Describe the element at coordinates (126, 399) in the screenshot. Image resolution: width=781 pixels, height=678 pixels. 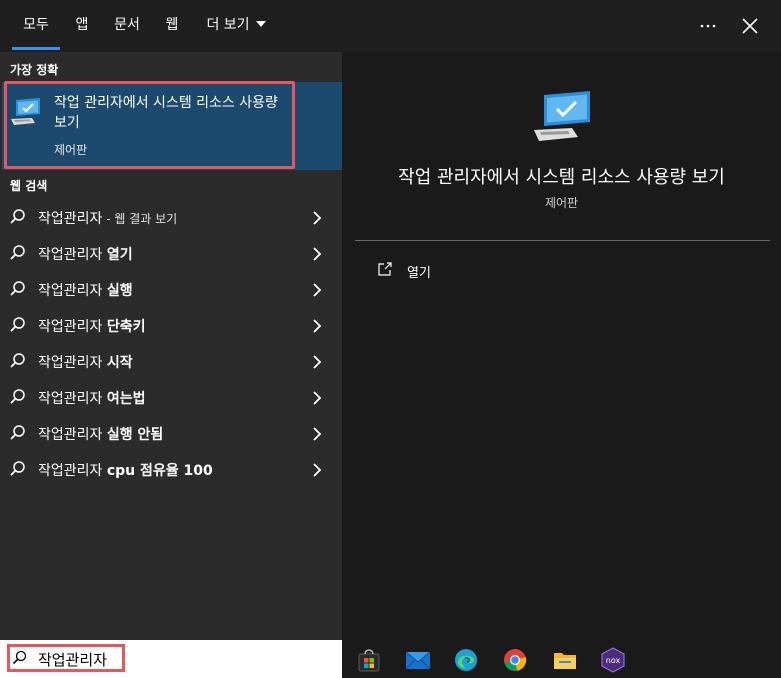
I see `result-bold-text: 여는법` at that location.